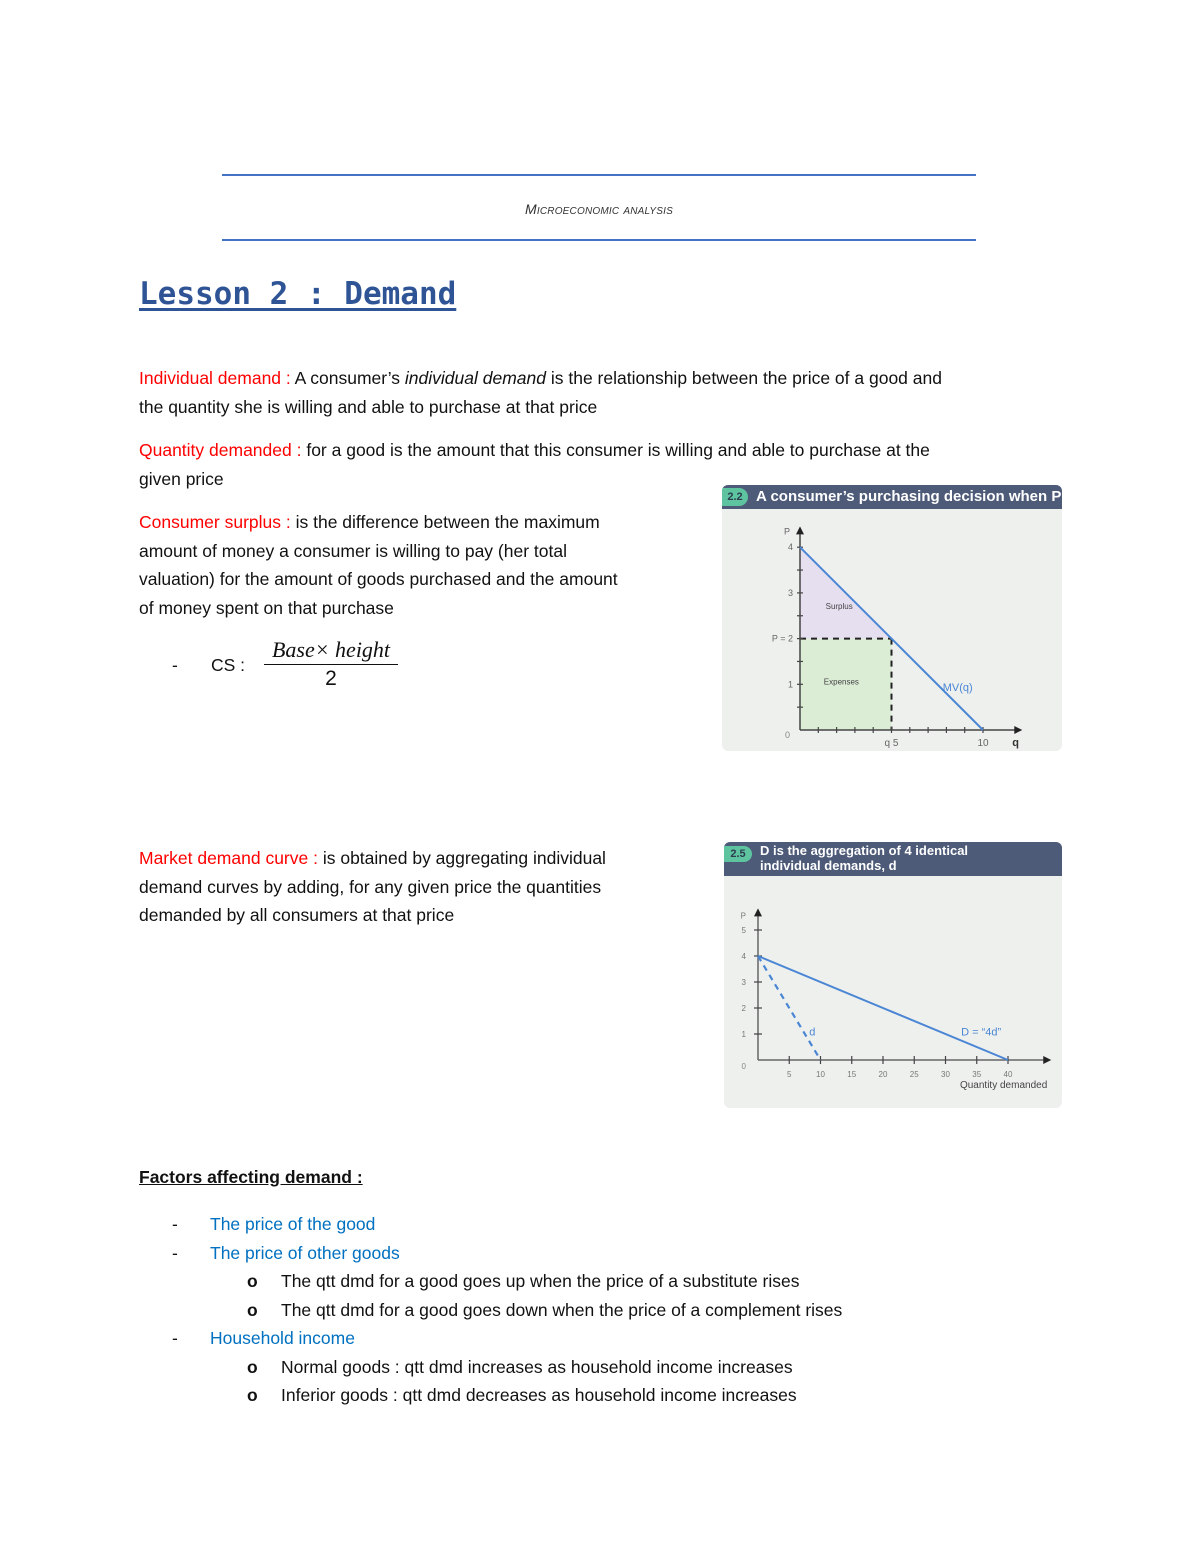 The image size is (1200, 1553). Describe the element at coordinates (266, 607) in the screenshot. I see `text: of money spent on that purchase` at that location.